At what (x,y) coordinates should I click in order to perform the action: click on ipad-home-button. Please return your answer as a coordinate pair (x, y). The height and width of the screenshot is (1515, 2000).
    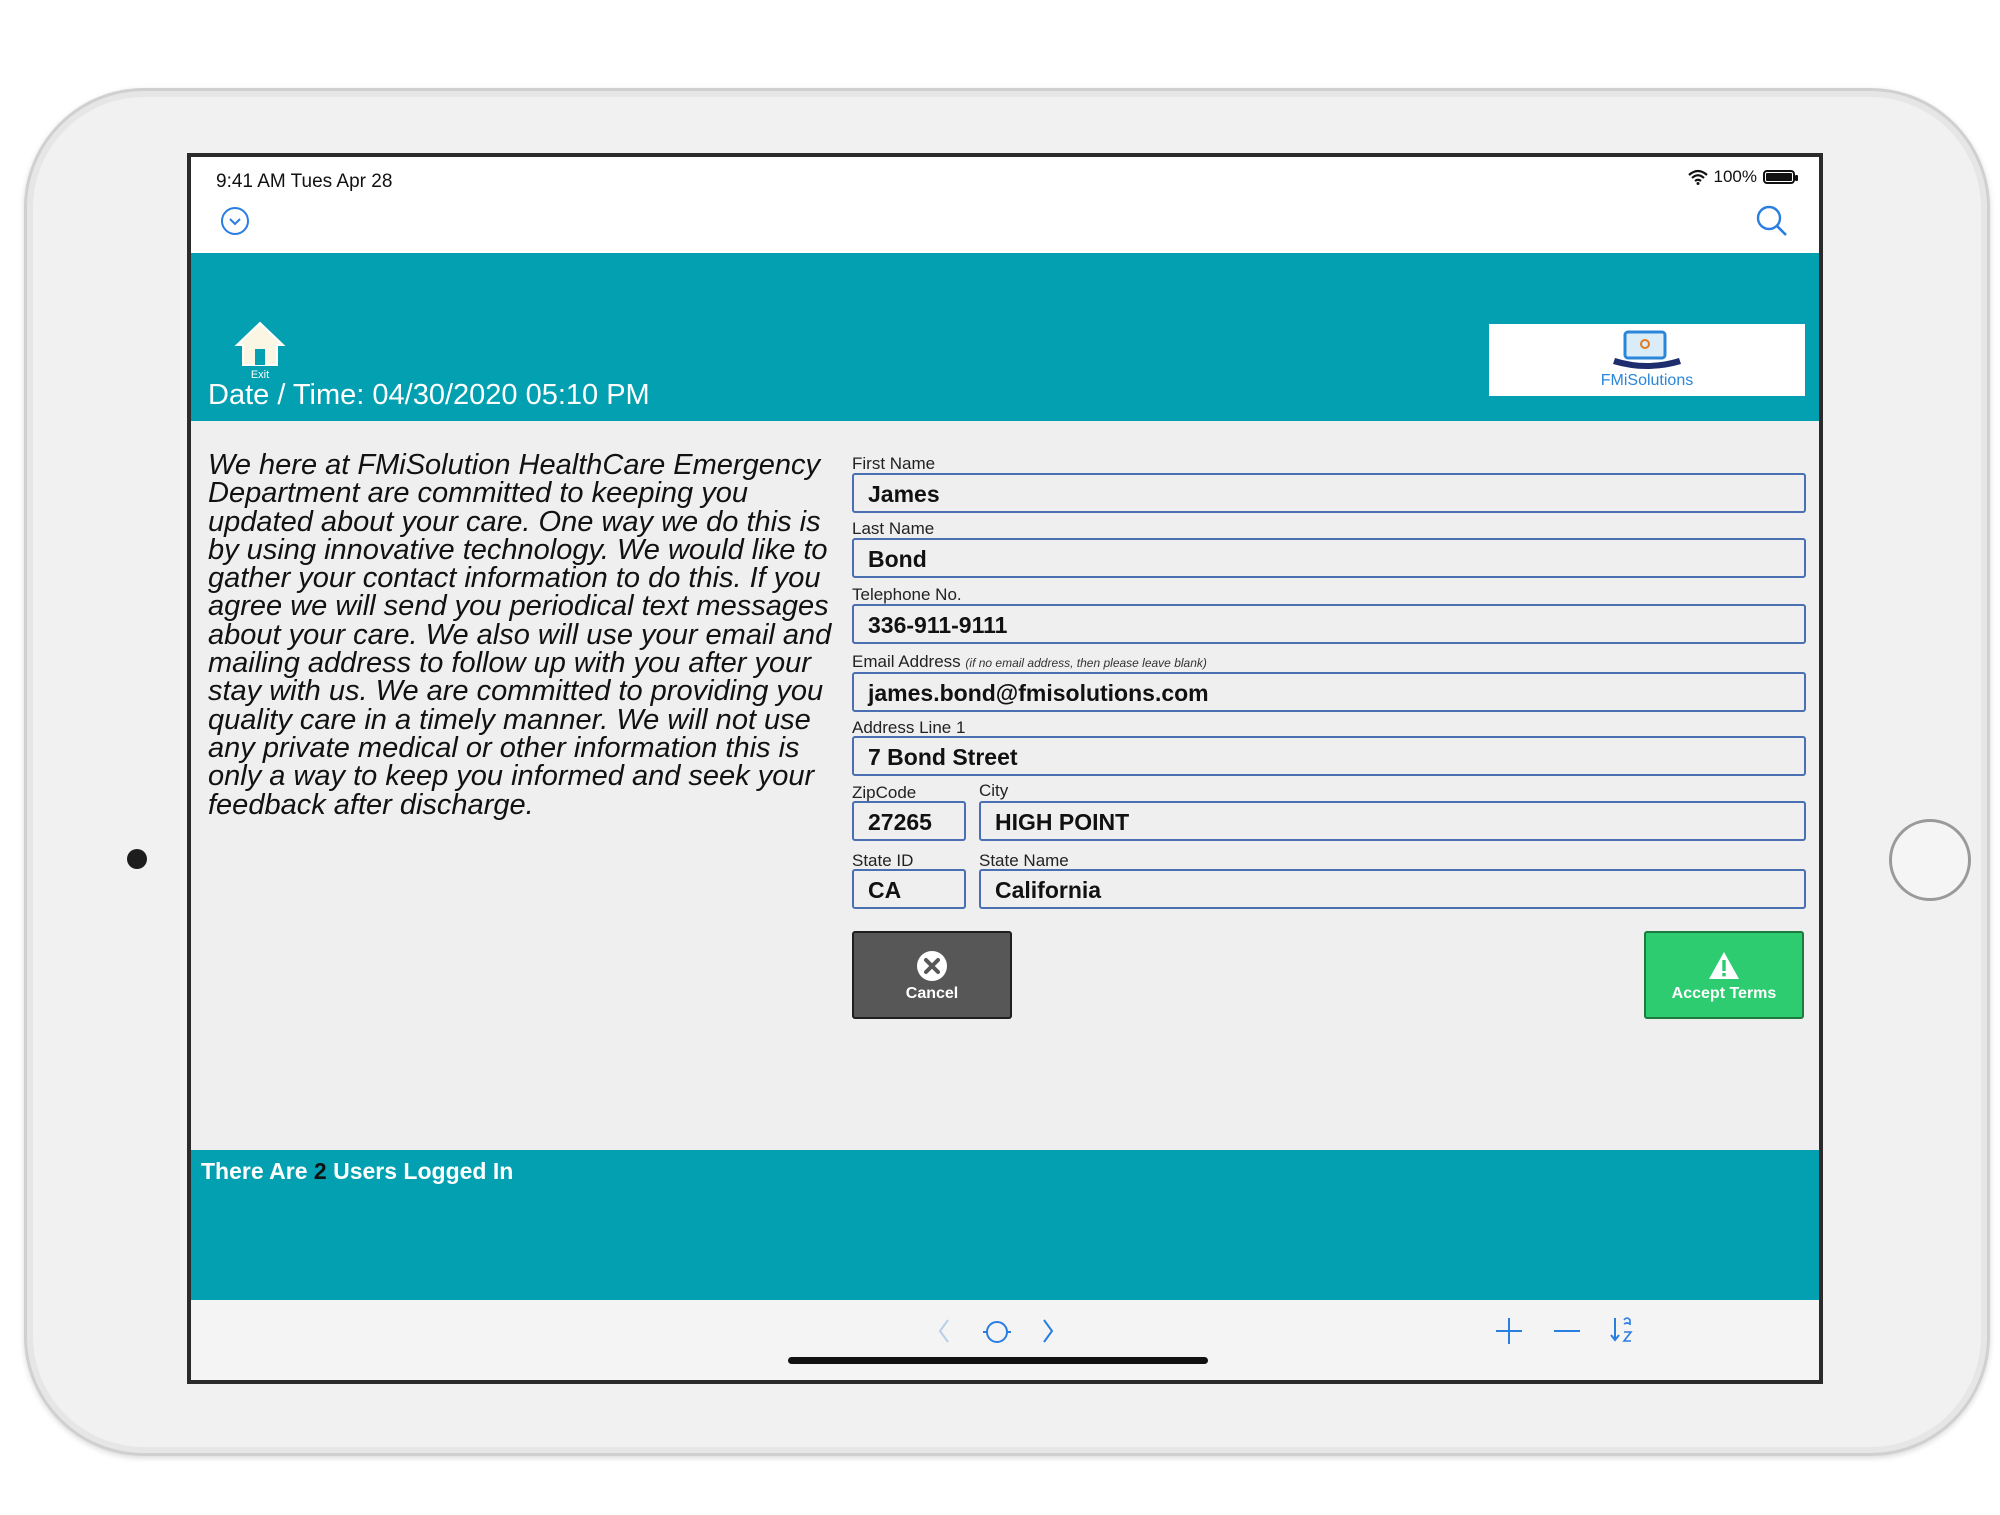
    Looking at the image, I should click on (1930, 860).